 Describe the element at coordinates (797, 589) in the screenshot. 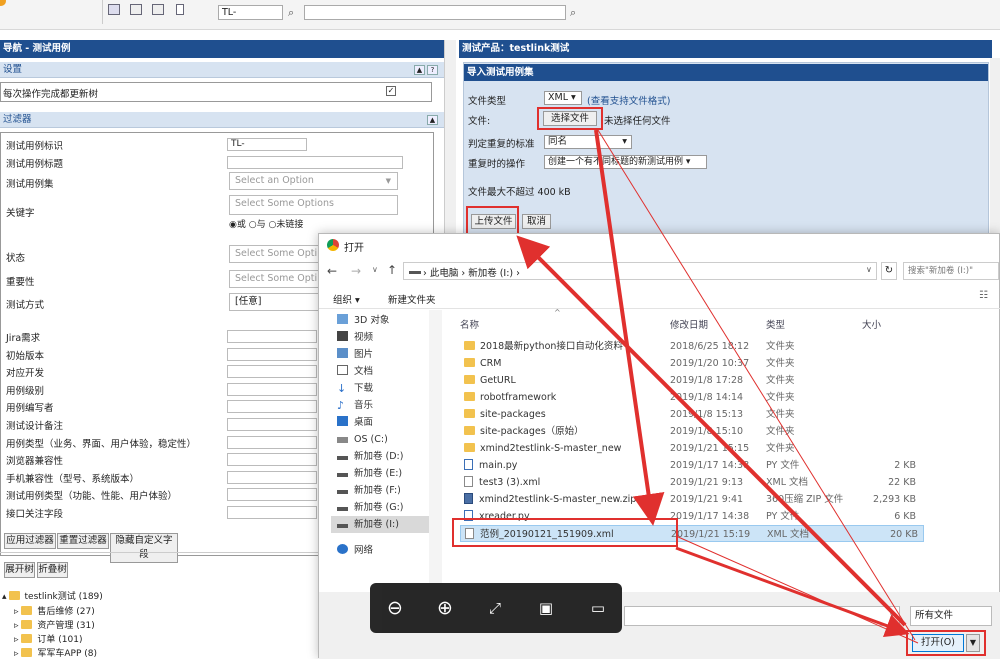

I see `arrow-thin-file` at that location.